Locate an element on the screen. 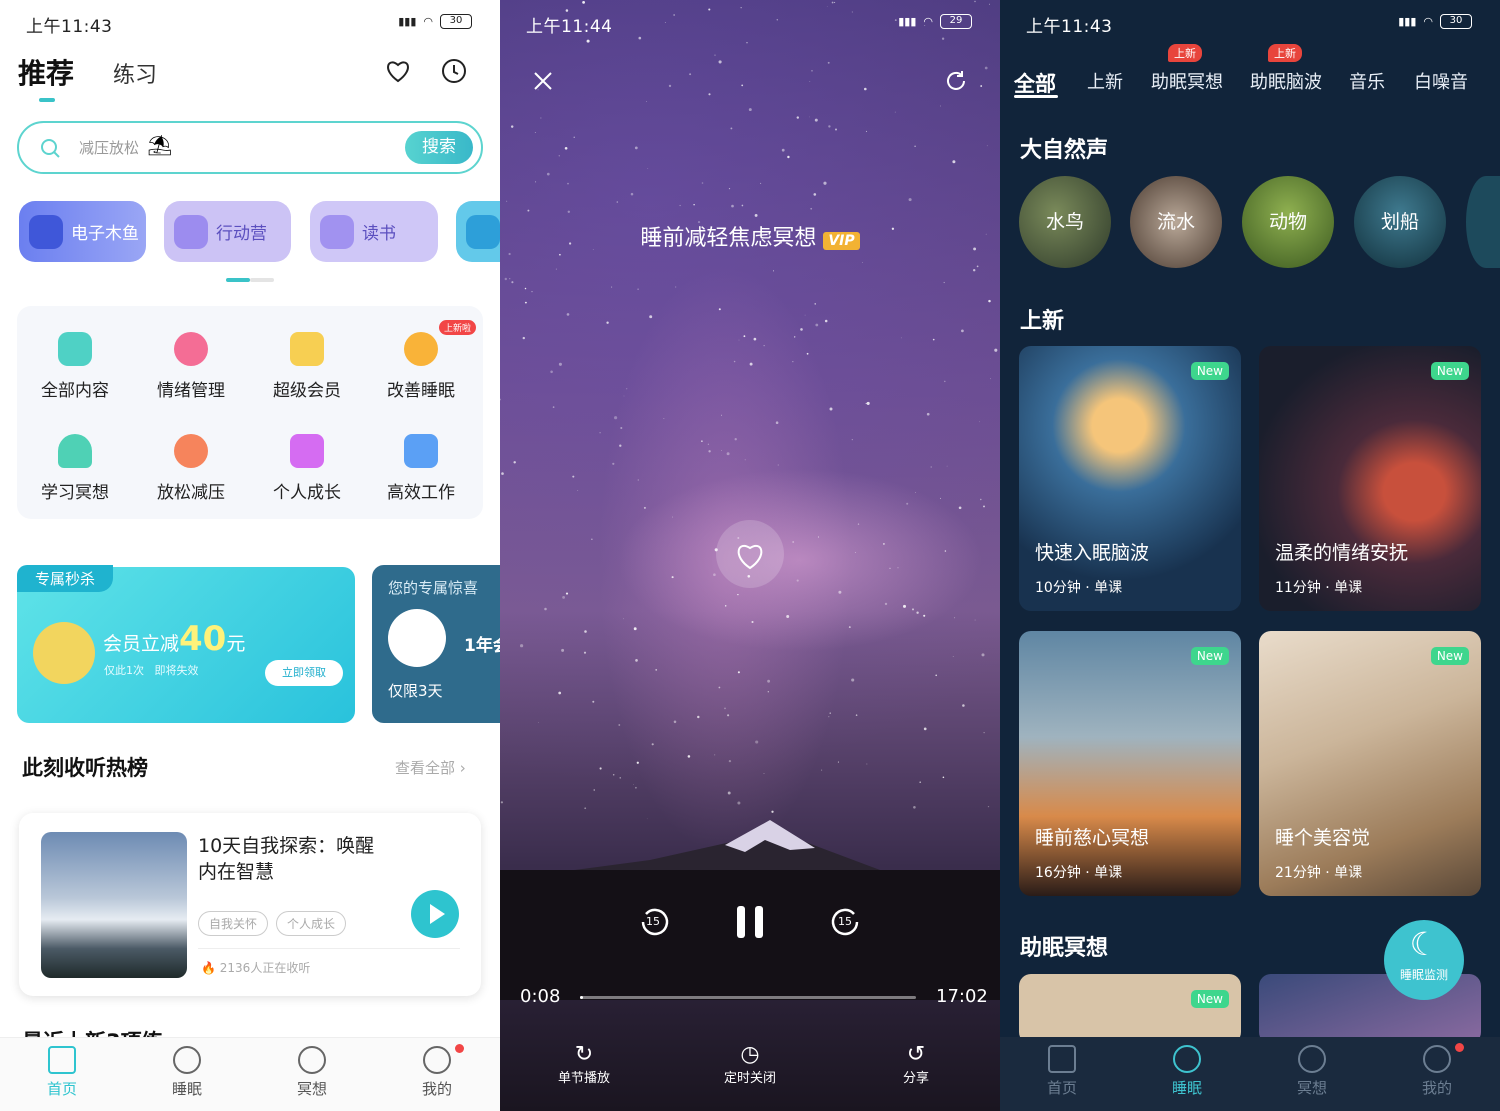 This screenshot has height=1111, width=1500. fab-label: 睡眠监测 is located at coordinates (1423, 975).